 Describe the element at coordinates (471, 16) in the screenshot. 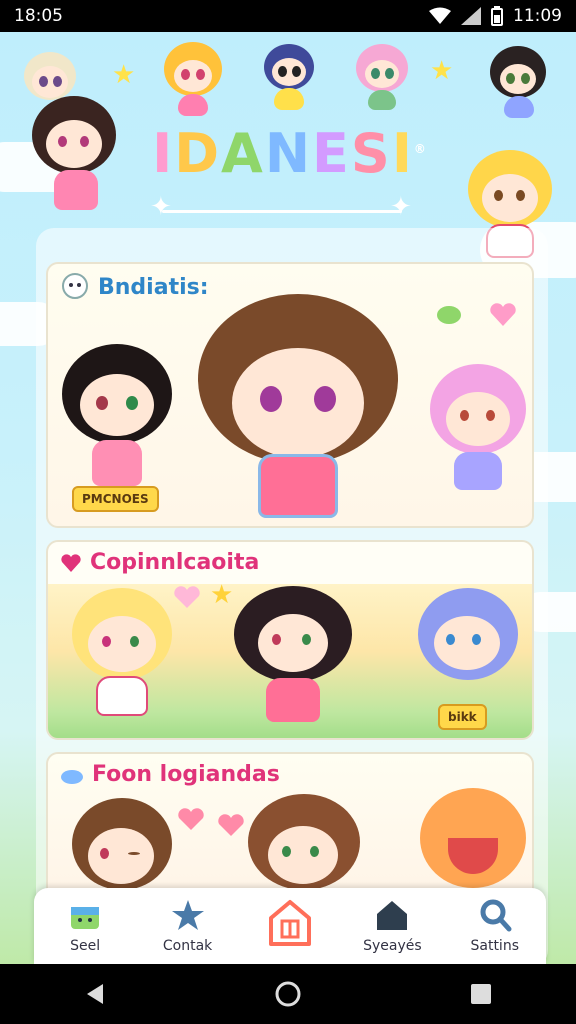

I see `signal-icon` at that location.